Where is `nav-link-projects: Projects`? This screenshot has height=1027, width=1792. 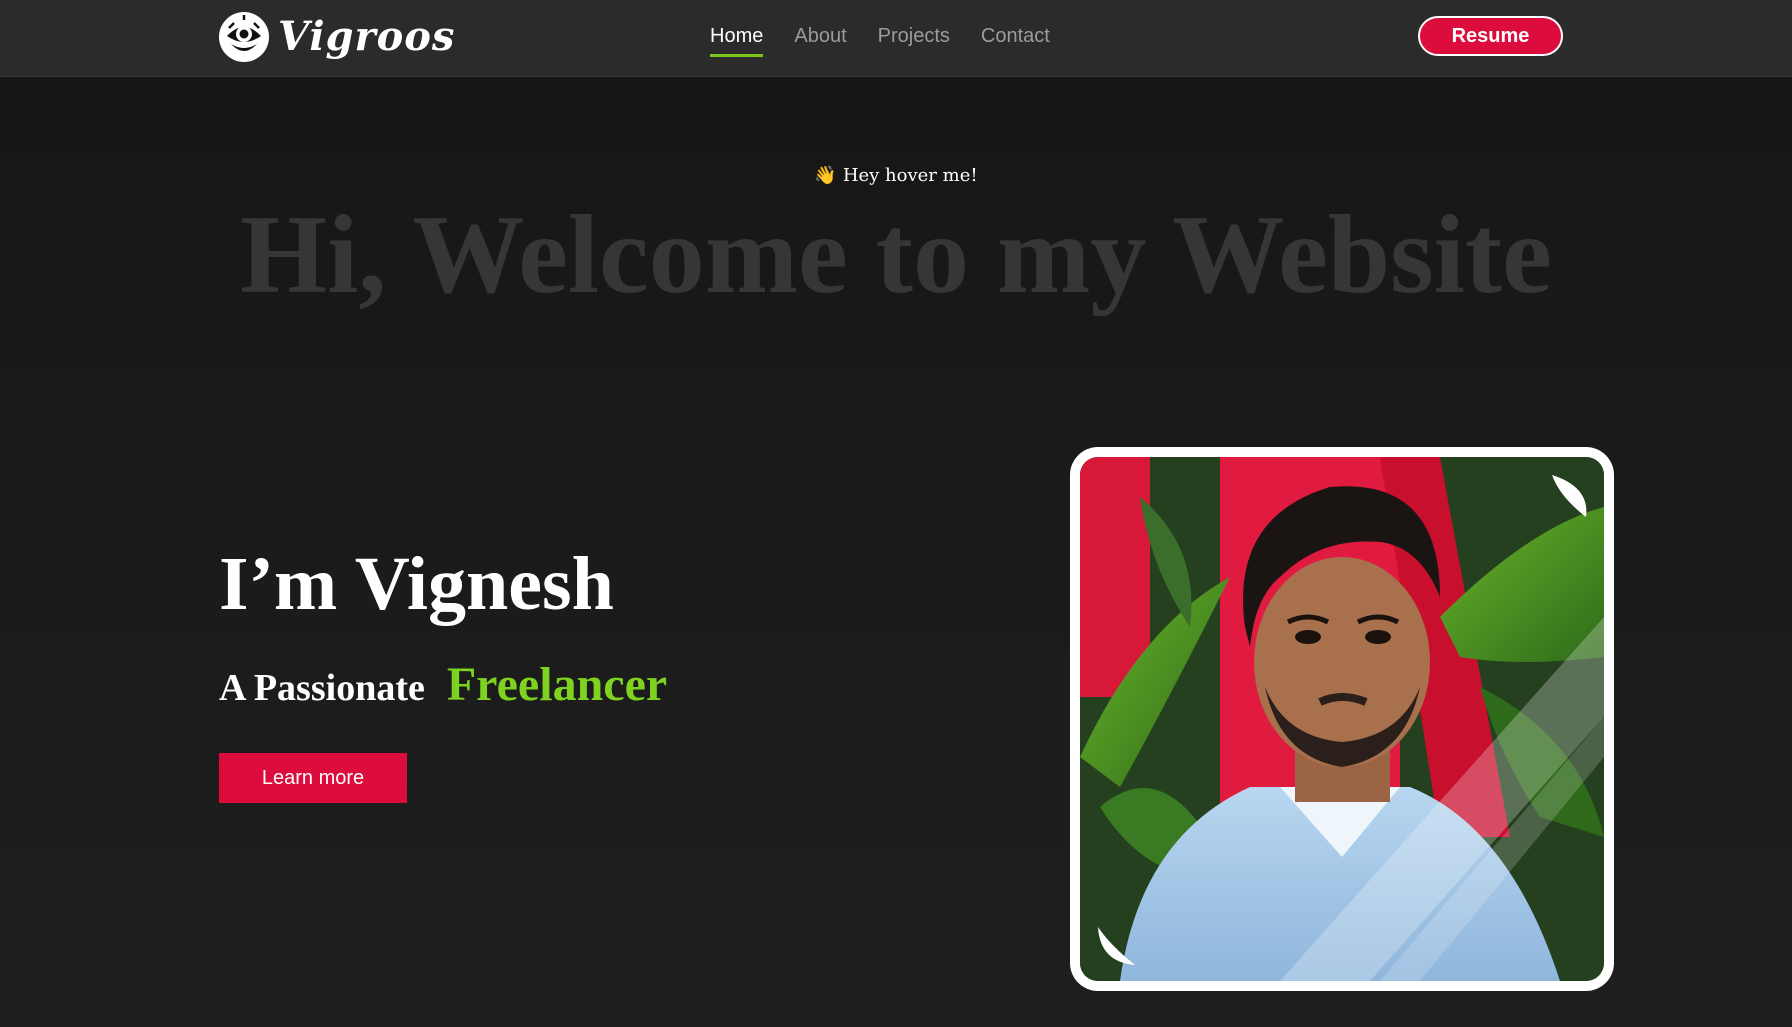 nav-link-projects: Projects is located at coordinates (914, 39).